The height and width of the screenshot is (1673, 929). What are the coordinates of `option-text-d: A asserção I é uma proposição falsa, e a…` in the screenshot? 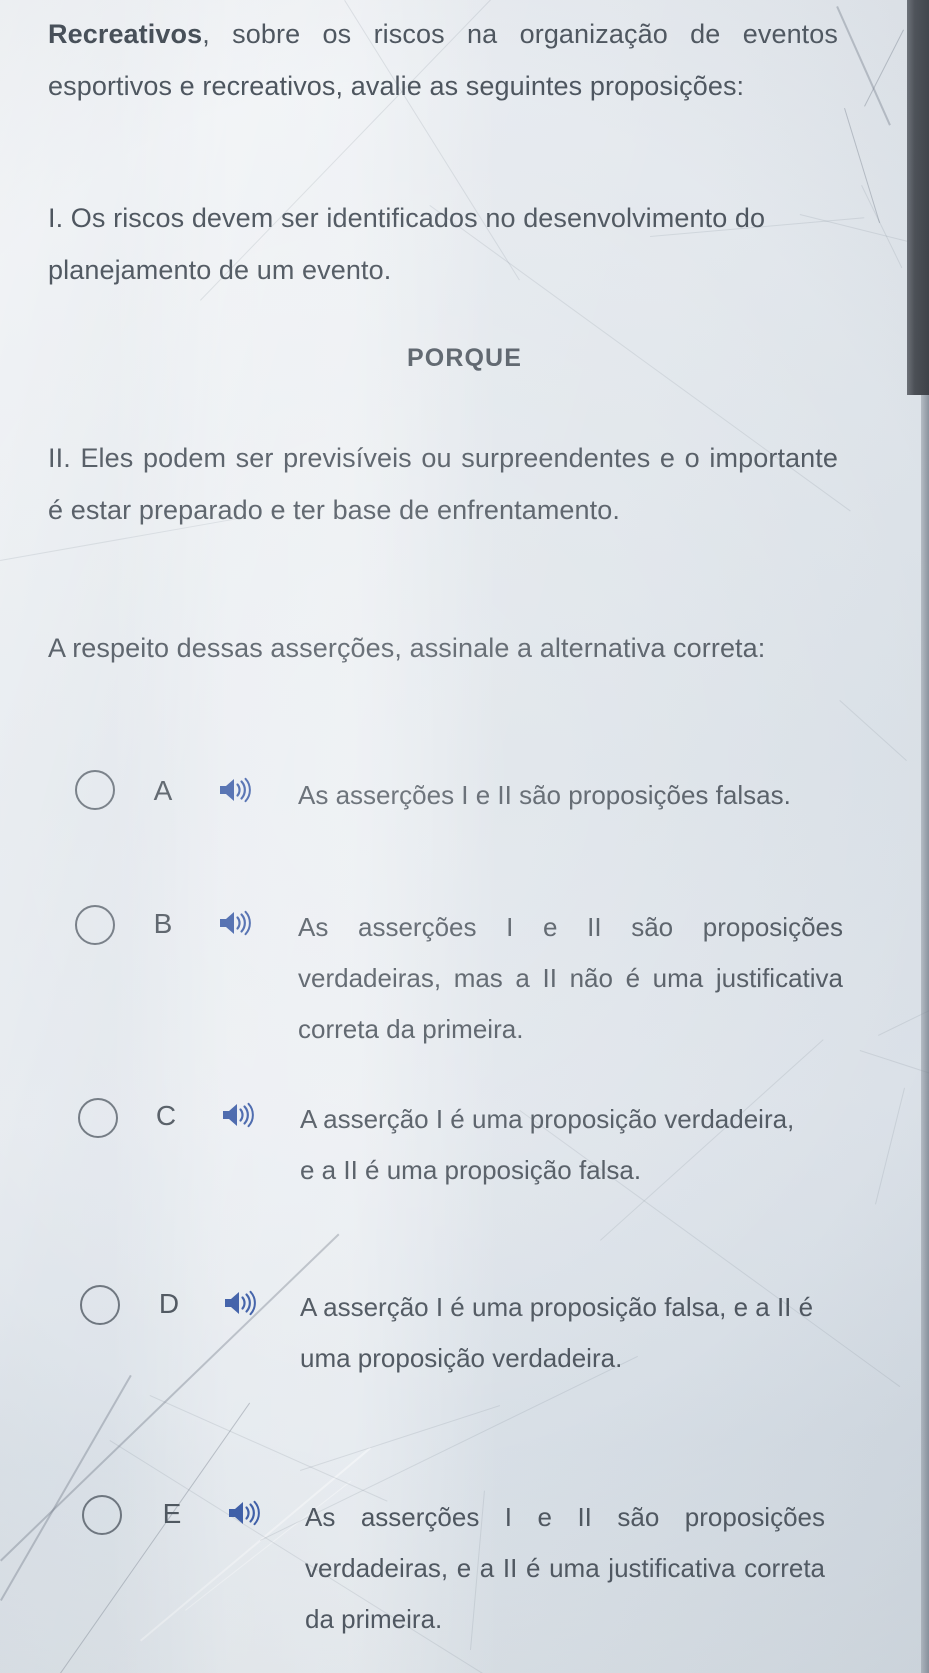 It's located at (557, 1332).